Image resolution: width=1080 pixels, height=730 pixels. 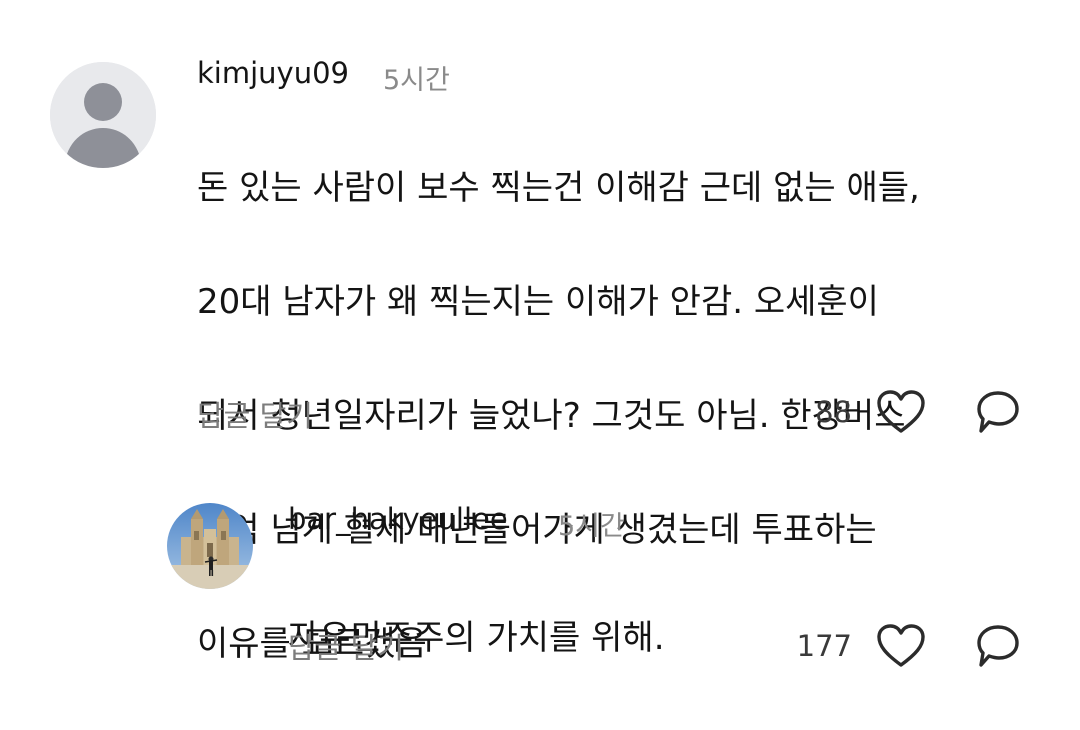 I want to click on like-count: 177, so click(x=824, y=646).